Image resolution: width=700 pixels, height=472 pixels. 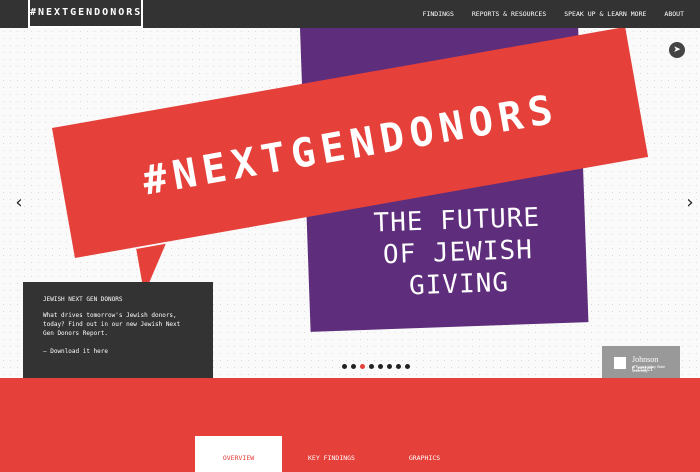 I want to click on nav-item-about: ABOUT, so click(x=674, y=14).